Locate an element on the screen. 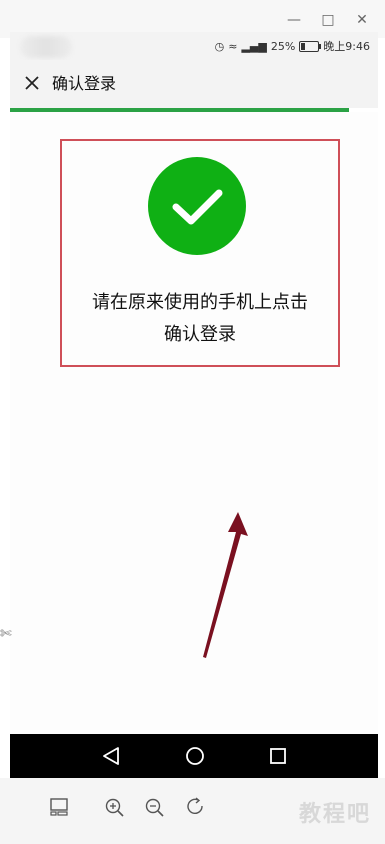 This screenshot has height=844, width=385. scissors-icon: ✄ is located at coordinates (6, 634).